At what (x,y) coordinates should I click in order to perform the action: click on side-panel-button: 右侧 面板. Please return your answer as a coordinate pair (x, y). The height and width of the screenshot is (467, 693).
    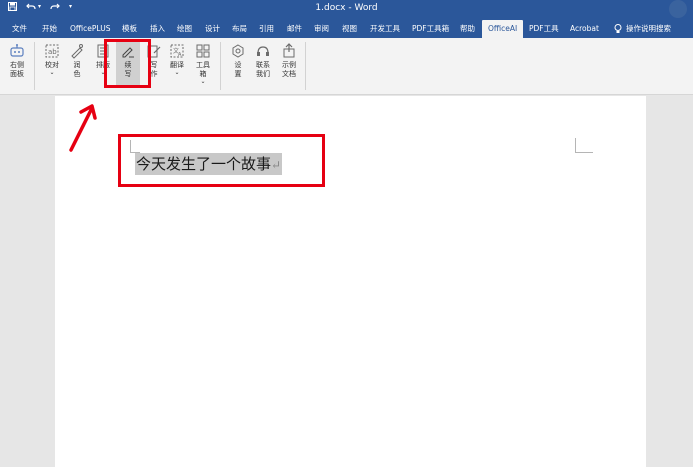
    Looking at the image, I should click on (17, 64).